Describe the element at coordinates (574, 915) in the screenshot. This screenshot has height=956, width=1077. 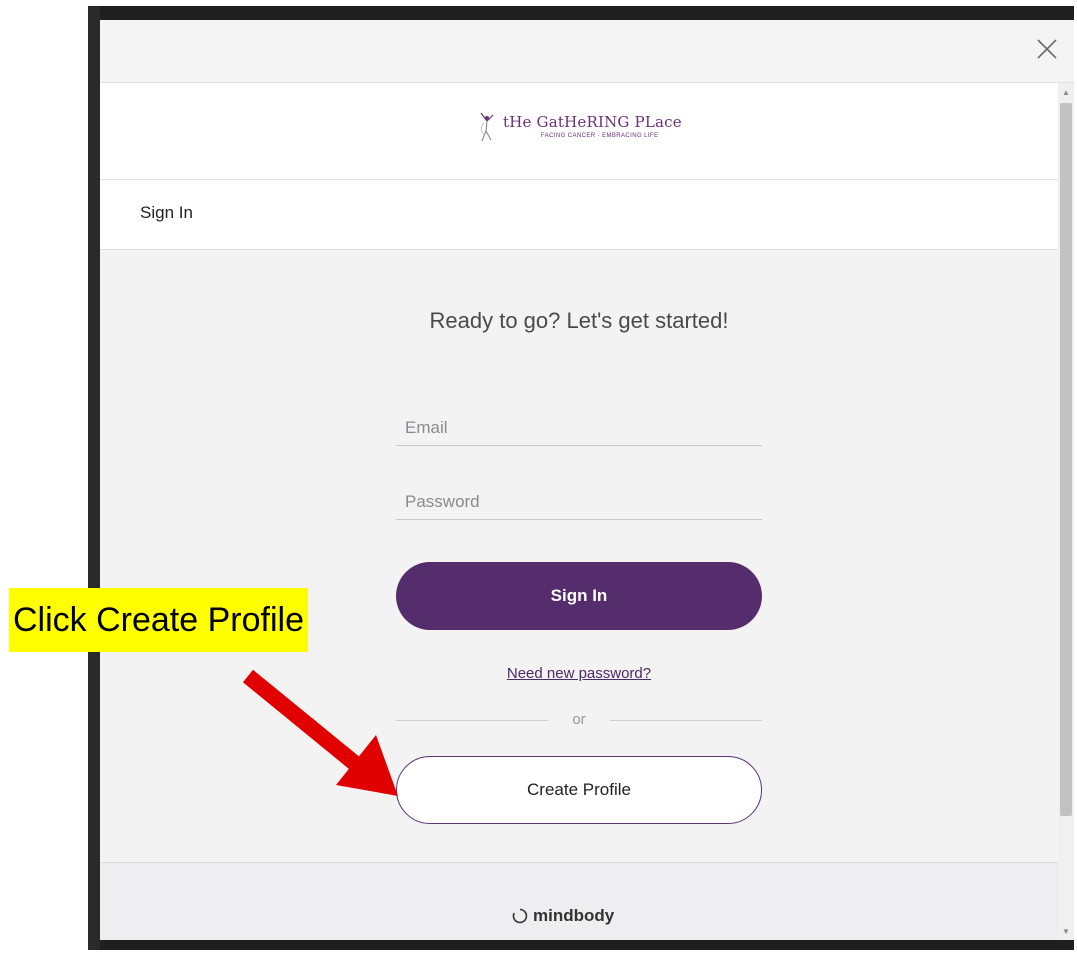
I see `mindbody-wordmark: mindbody` at that location.